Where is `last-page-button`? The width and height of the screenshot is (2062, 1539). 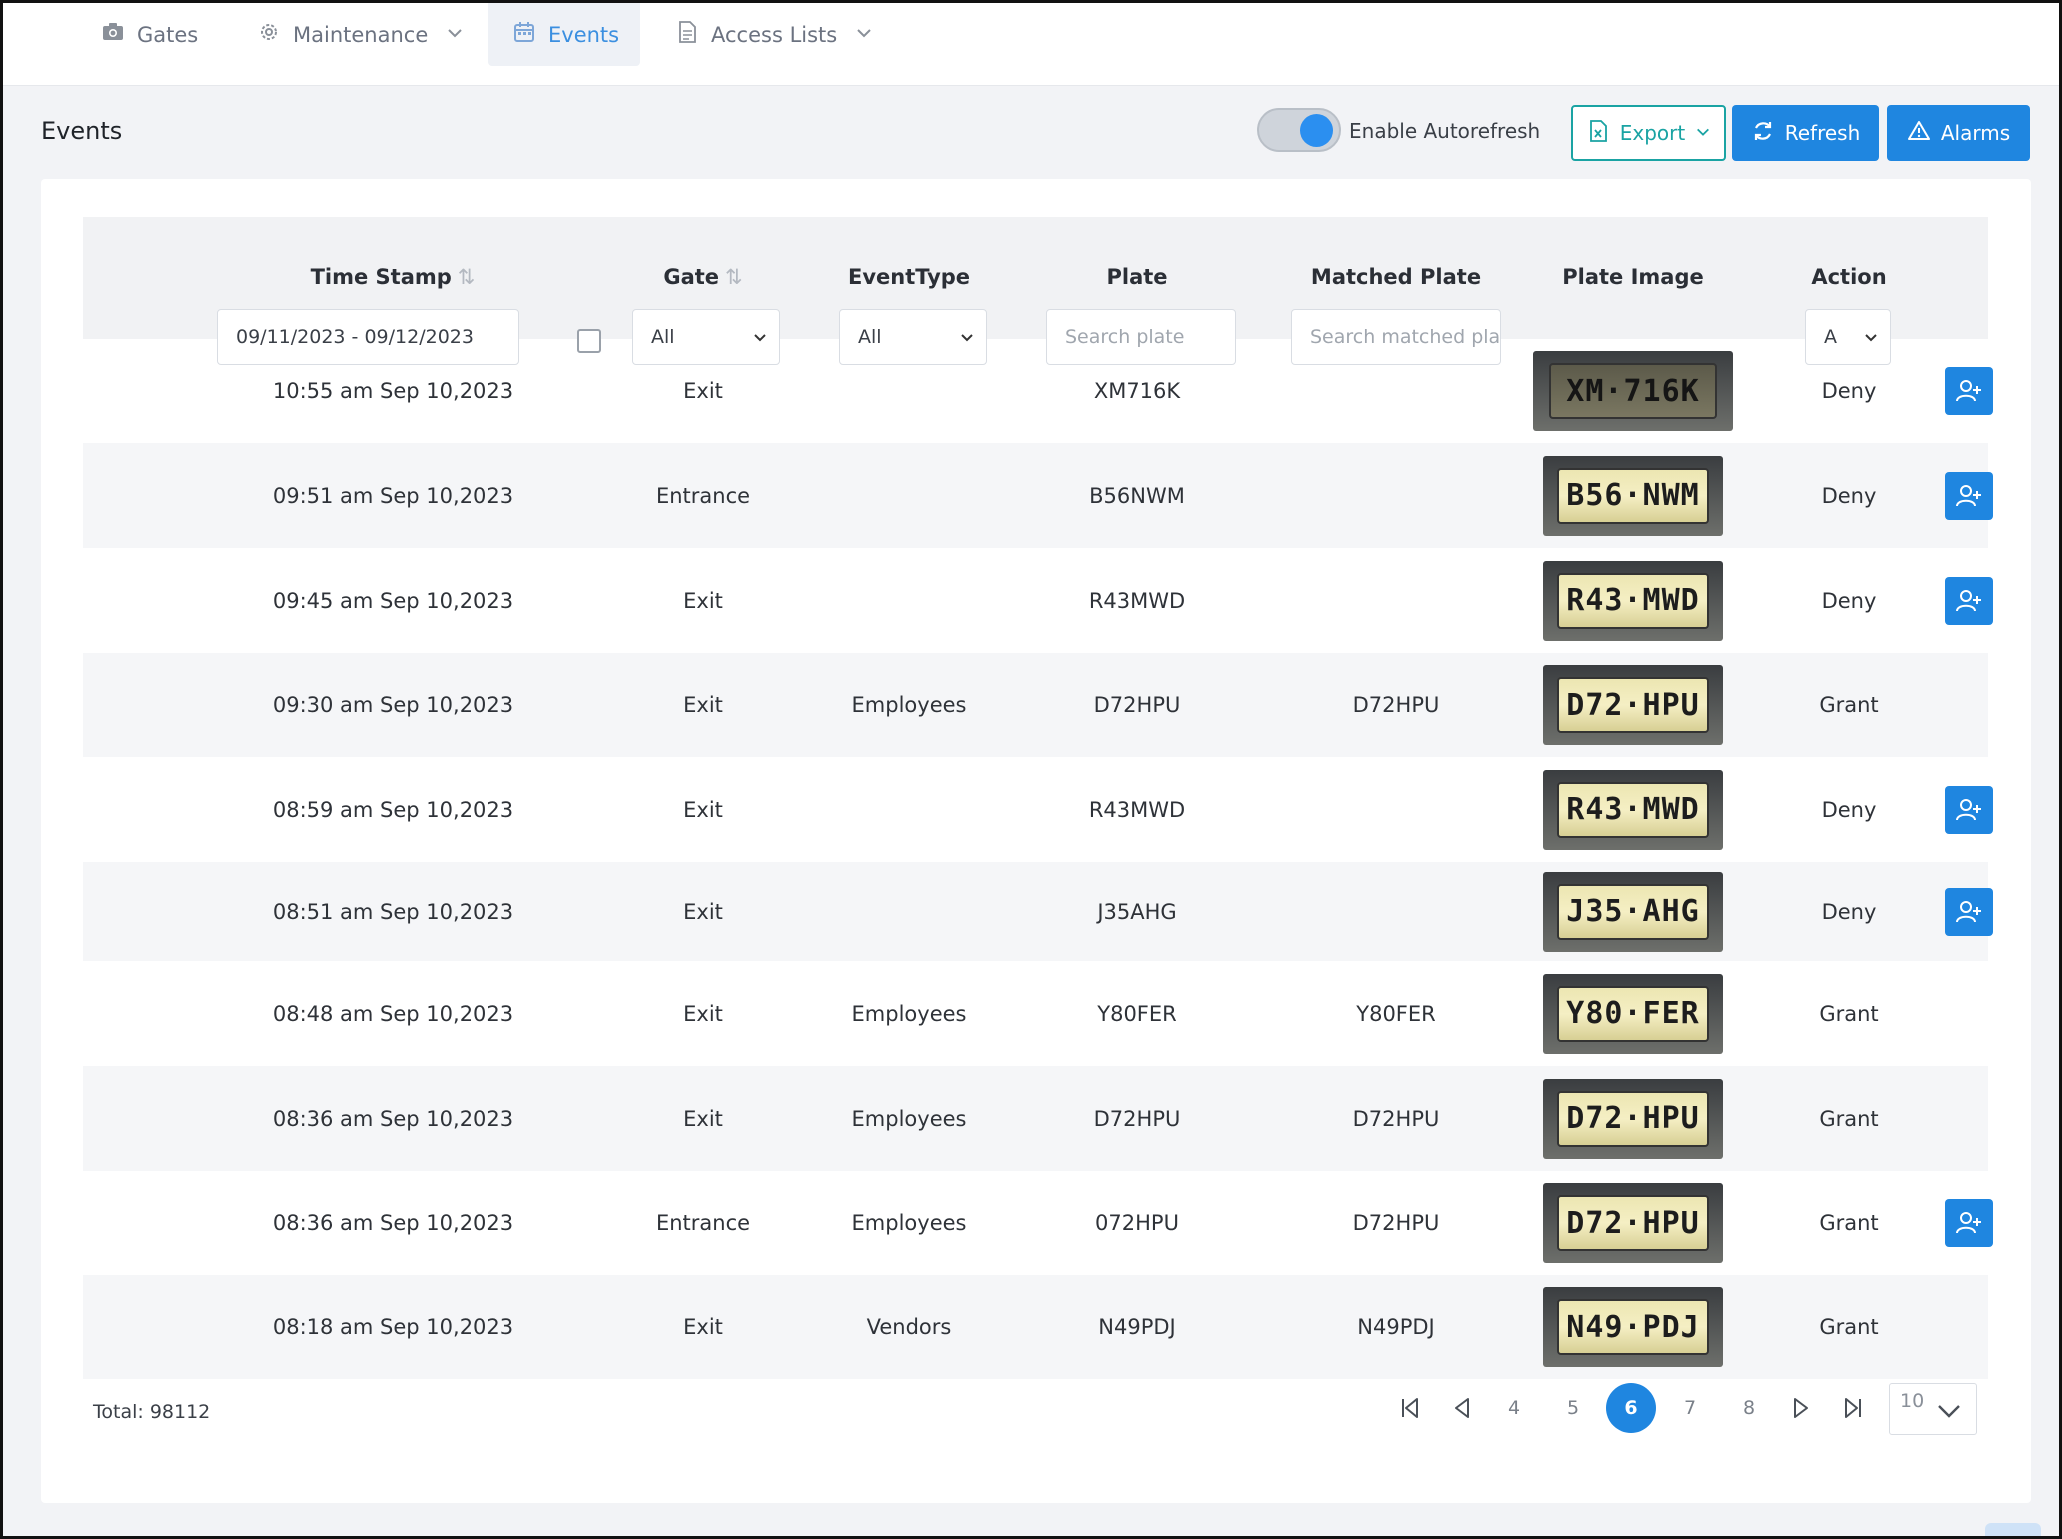
last-page-button is located at coordinates (1853, 1408).